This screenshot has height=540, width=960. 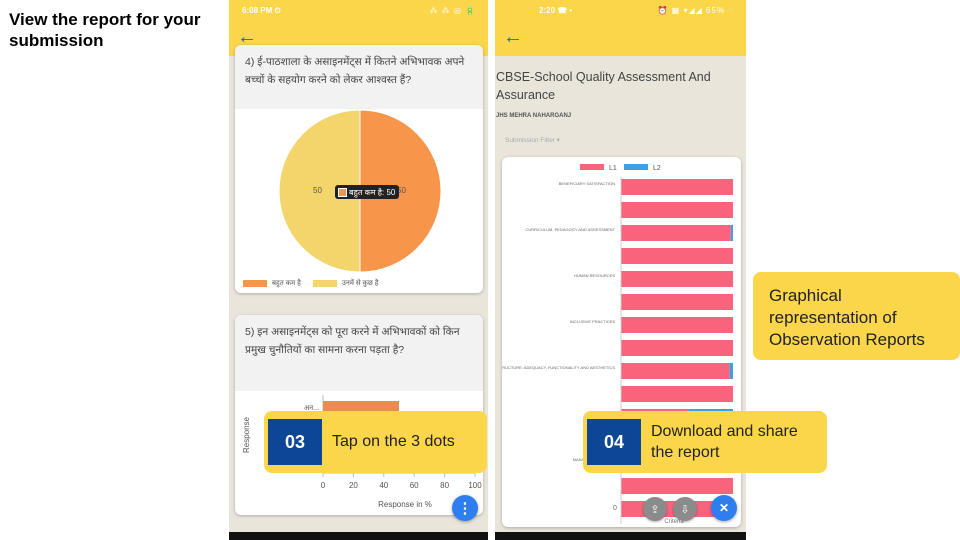 What do you see at coordinates (317, 190) in the screenshot?
I see `pie-slice-label: 50` at bounding box center [317, 190].